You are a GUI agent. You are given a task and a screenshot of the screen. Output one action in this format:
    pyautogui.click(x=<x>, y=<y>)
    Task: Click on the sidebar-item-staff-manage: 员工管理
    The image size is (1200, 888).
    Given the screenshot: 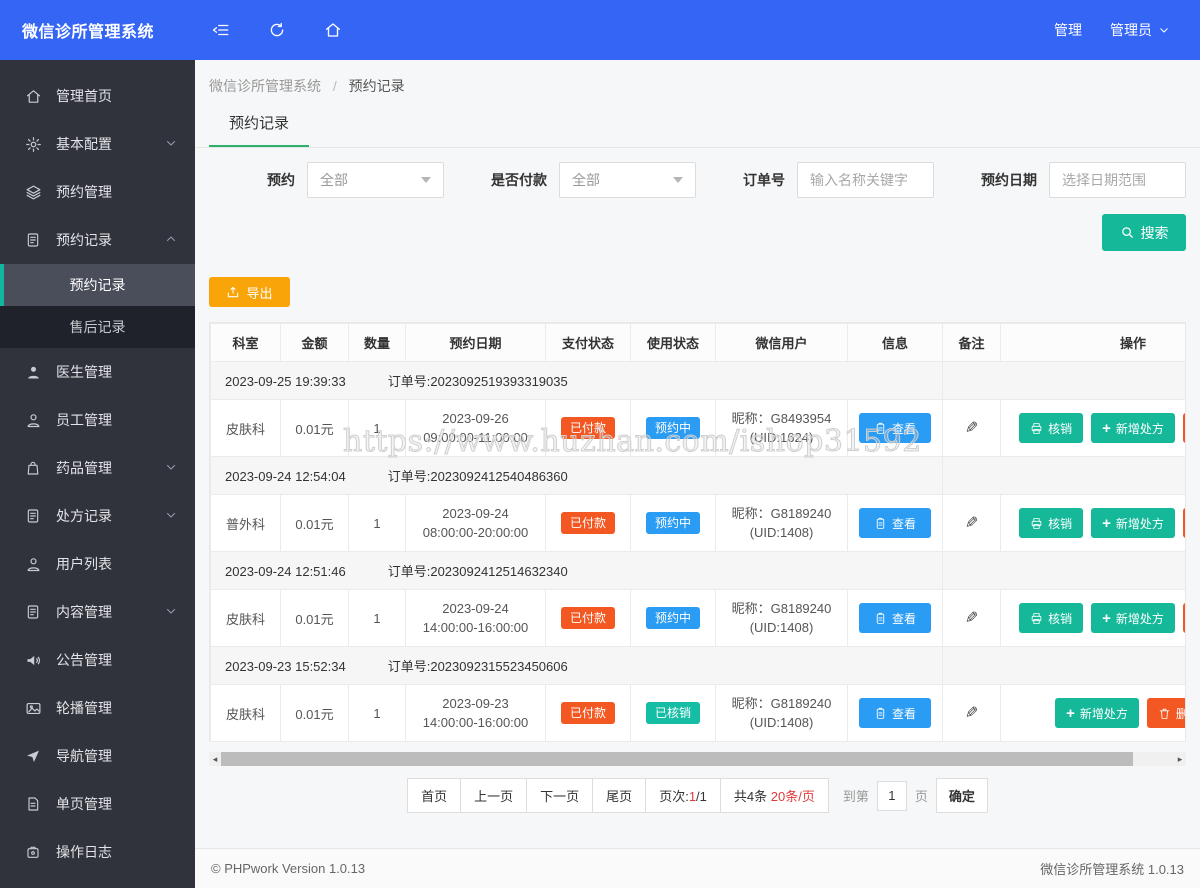 What is the action you would take?
    pyautogui.click(x=97, y=420)
    